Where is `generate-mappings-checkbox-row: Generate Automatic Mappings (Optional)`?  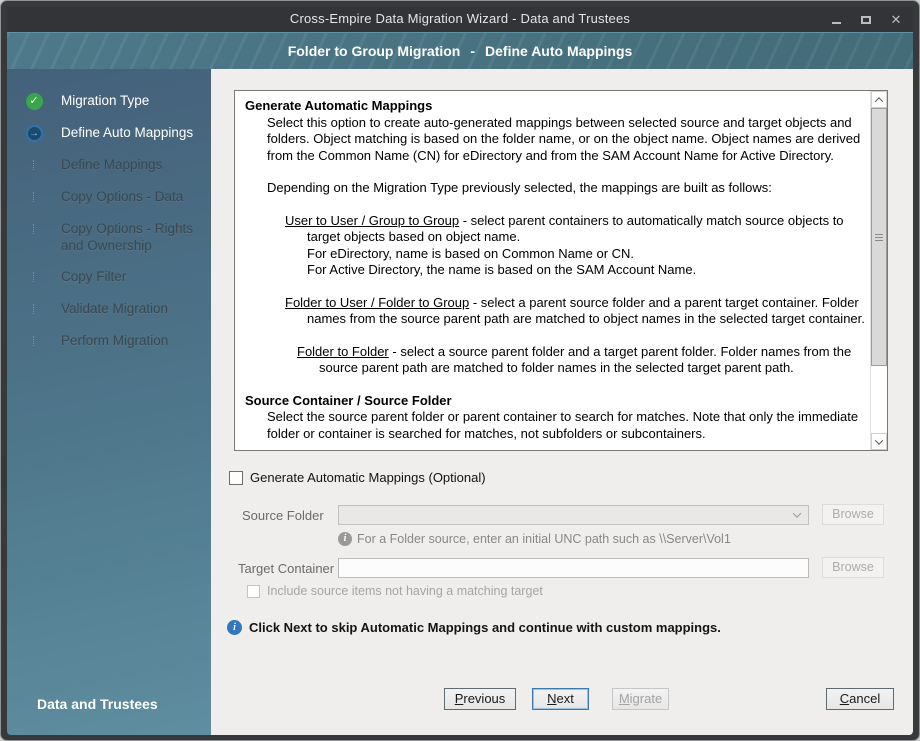 generate-mappings-checkbox-row: Generate Automatic Mappings (Optional) is located at coordinates (357, 477).